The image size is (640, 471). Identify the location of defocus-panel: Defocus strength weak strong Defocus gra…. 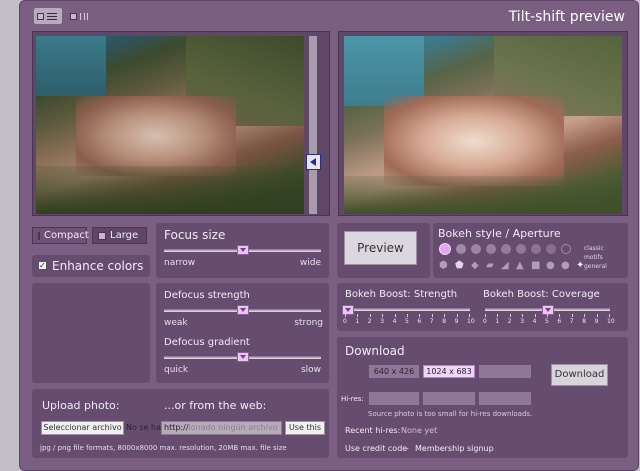
(242, 333).